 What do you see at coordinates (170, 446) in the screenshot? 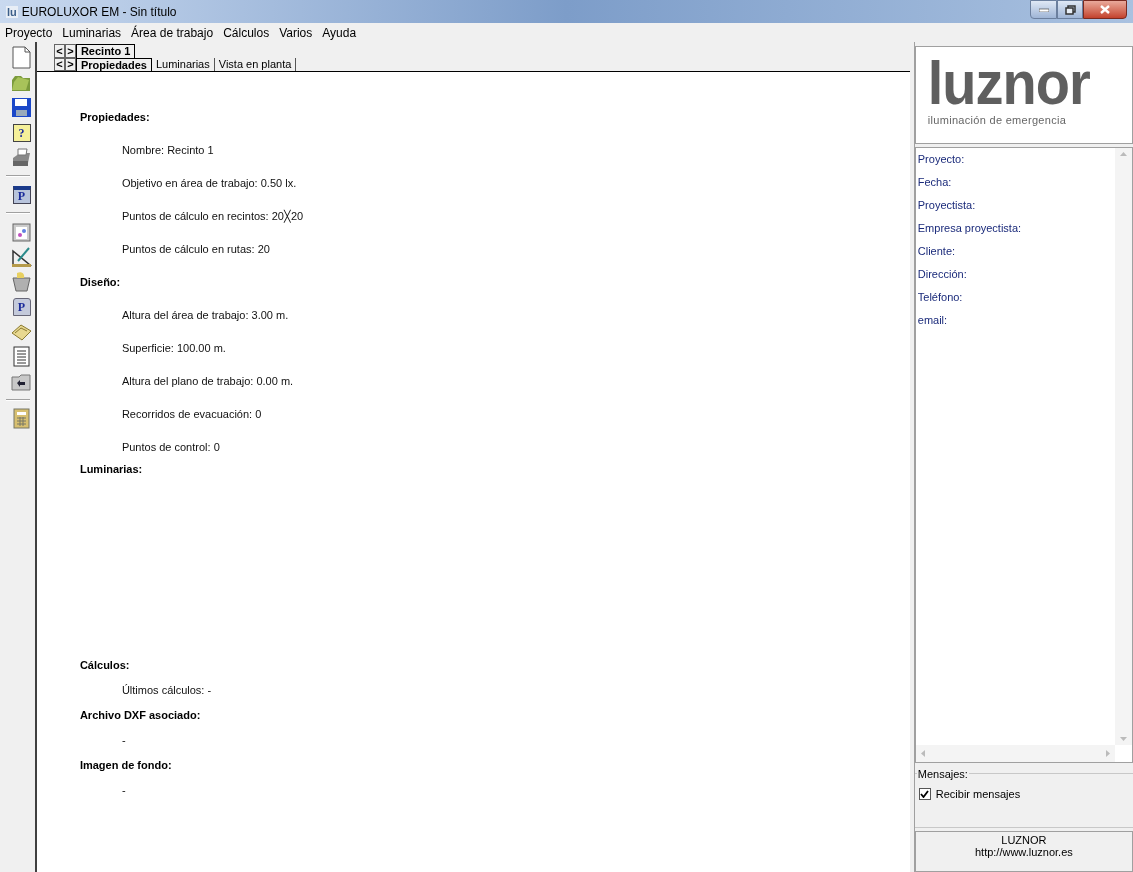
I see `property-text: Puntos de control: 0` at bounding box center [170, 446].